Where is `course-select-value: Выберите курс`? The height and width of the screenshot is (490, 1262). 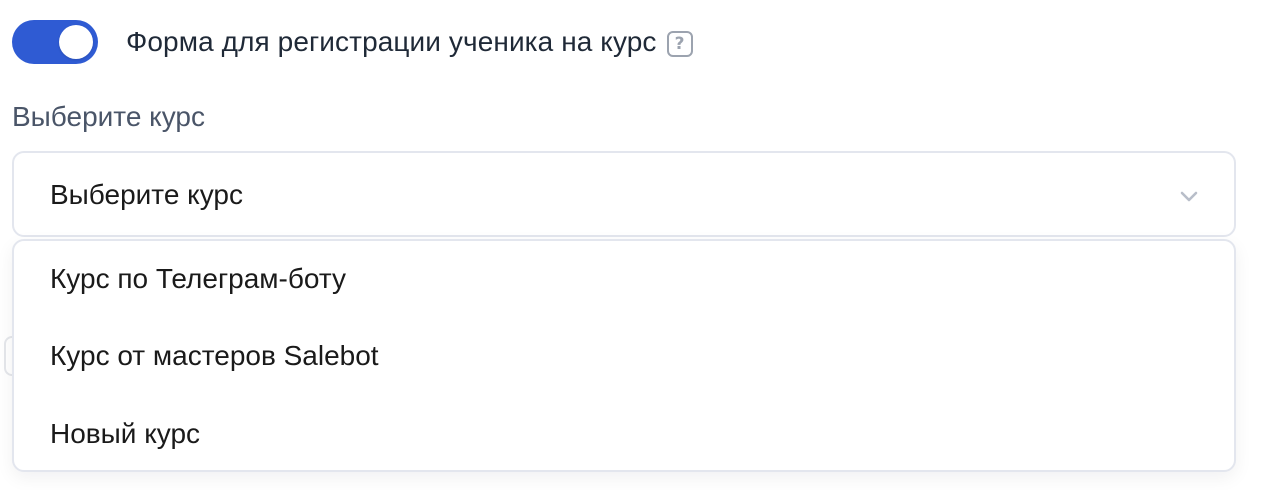 course-select-value: Выберите курс is located at coordinates (146, 194).